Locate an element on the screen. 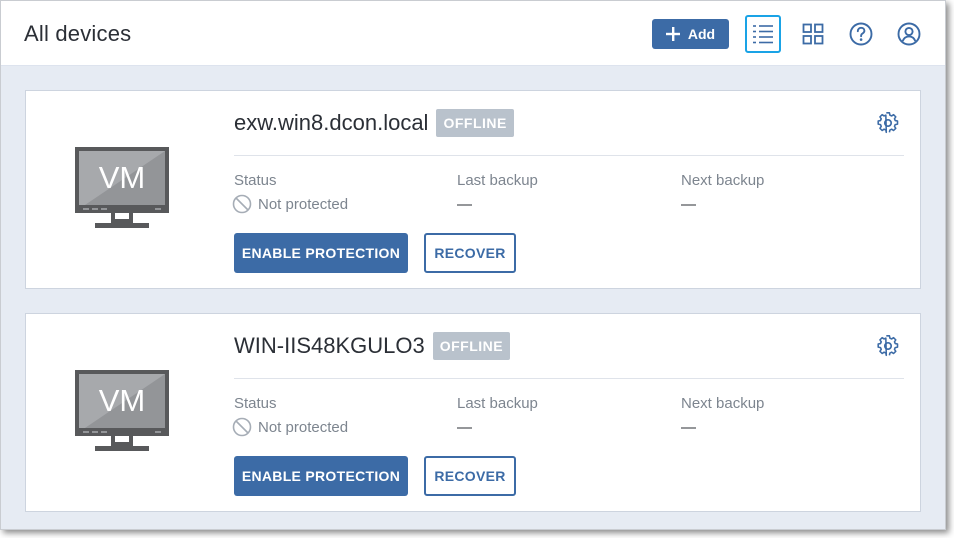 This screenshot has height=538, width=954. device-name-text: WIN-IIS48KGULO3 is located at coordinates (329, 345).